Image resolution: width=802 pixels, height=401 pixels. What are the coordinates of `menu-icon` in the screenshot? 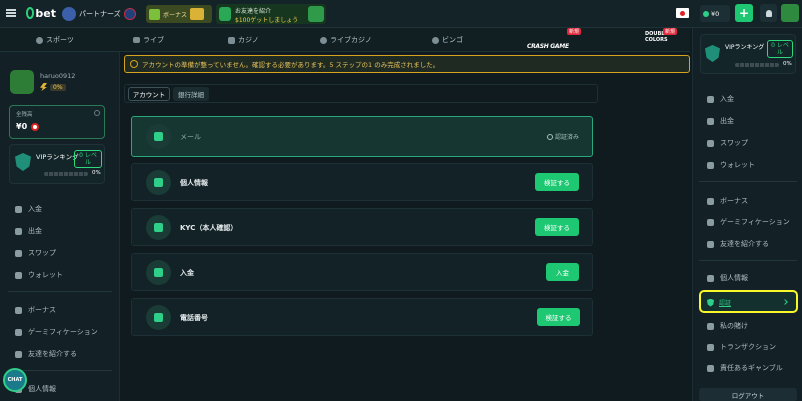 It's located at (11, 13).